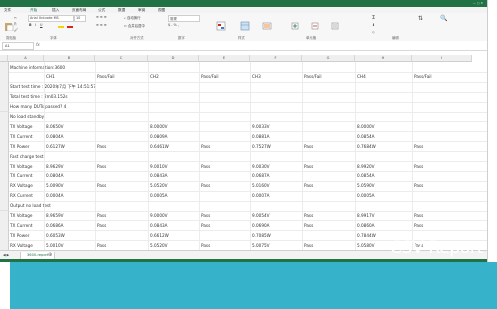  What do you see at coordinates (383, 58) in the screenshot?
I see `column-header: H` at bounding box center [383, 58].